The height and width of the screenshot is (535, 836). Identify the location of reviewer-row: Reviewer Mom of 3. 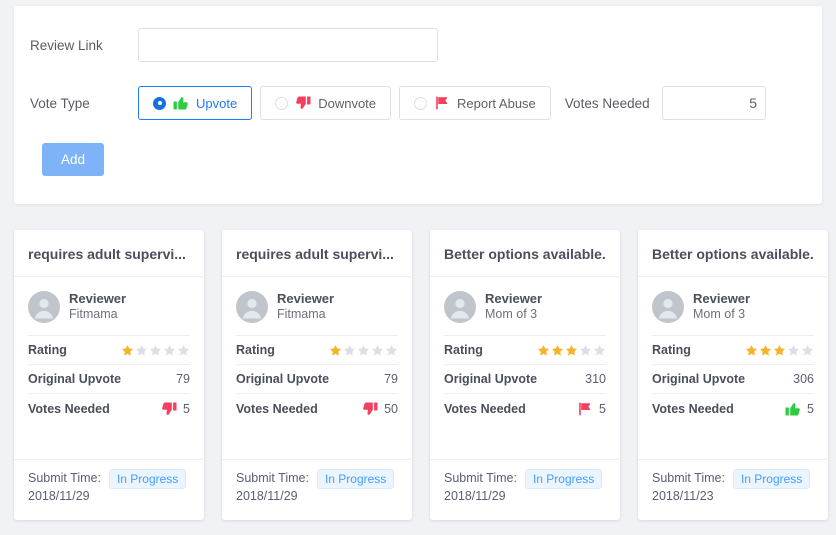
(525, 307).